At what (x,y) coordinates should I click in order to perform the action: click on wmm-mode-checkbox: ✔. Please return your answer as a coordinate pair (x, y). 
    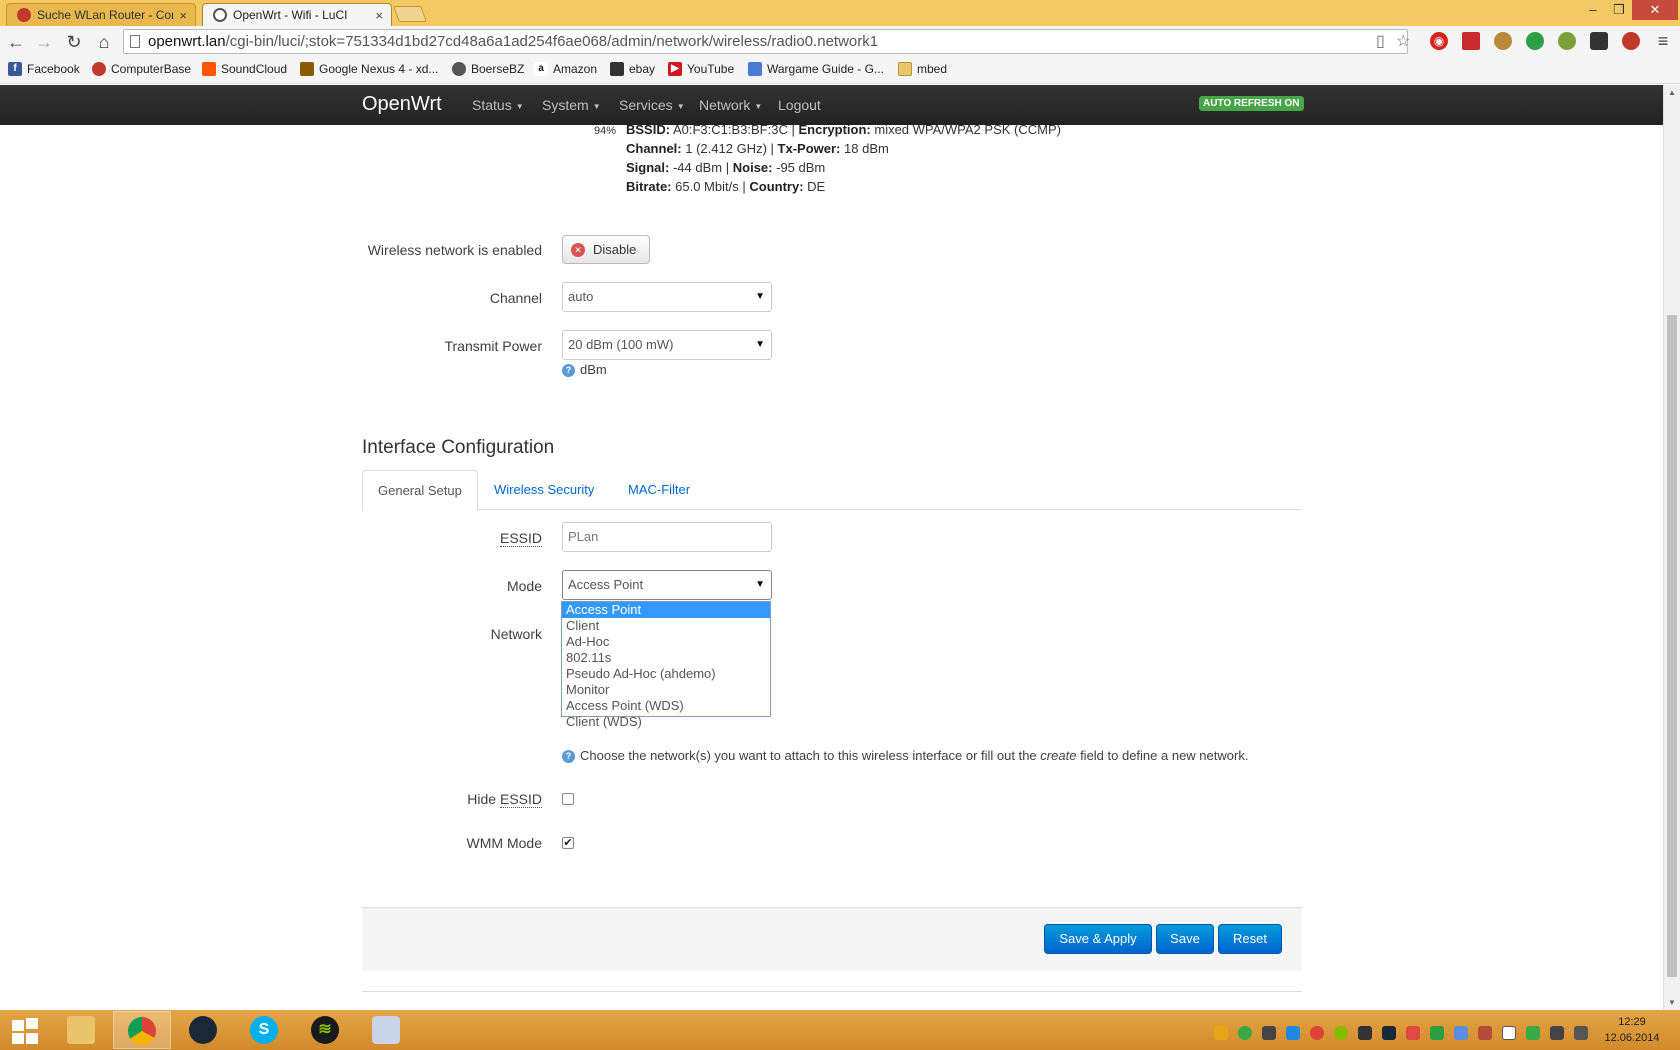
    Looking at the image, I should click on (568, 843).